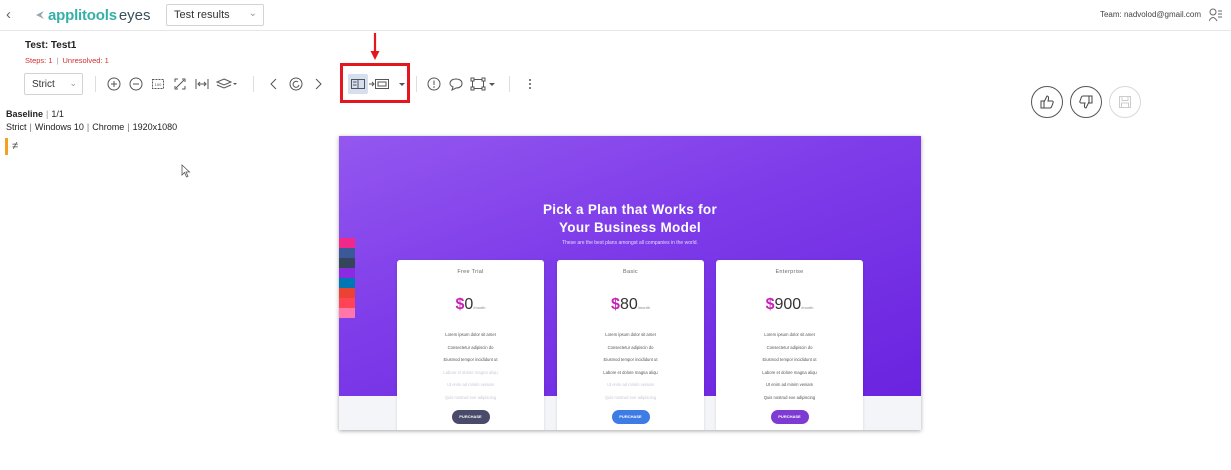 The image size is (1231, 470). What do you see at coordinates (530, 84) in the screenshot?
I see `more-icon` at bounding box center [530, 84].